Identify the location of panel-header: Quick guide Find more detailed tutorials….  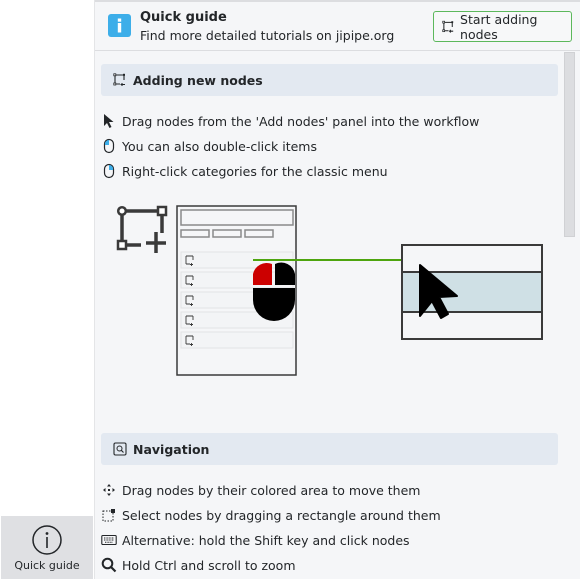
(337, 26).